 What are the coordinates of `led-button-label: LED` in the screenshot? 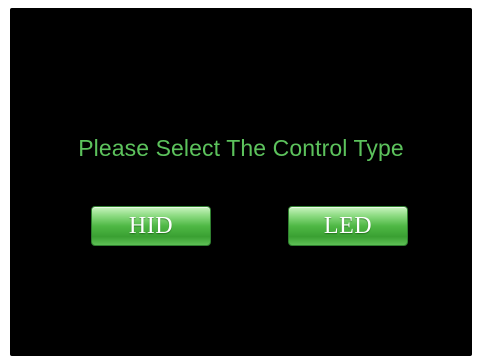 It's located at (348, 225).